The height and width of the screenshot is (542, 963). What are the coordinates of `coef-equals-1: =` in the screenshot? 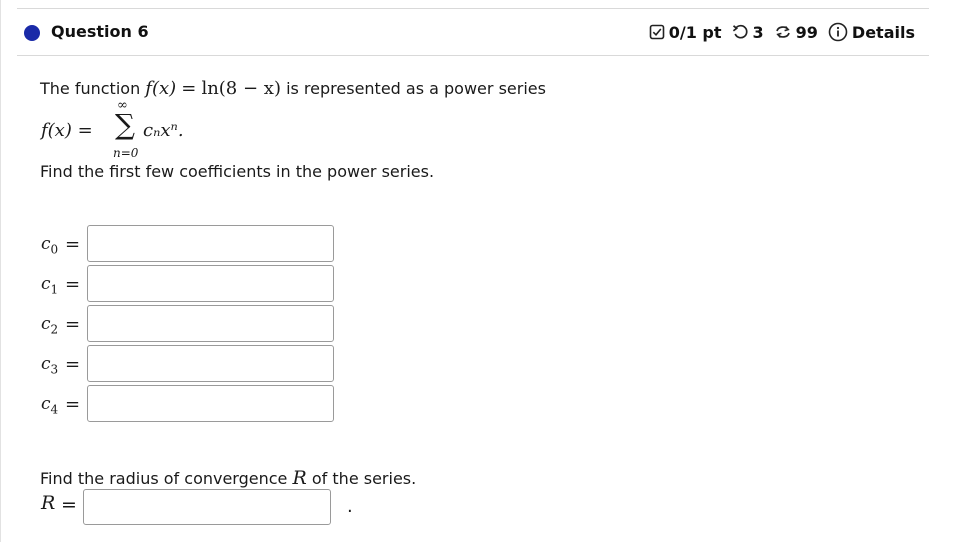 It's located at (73, 284).